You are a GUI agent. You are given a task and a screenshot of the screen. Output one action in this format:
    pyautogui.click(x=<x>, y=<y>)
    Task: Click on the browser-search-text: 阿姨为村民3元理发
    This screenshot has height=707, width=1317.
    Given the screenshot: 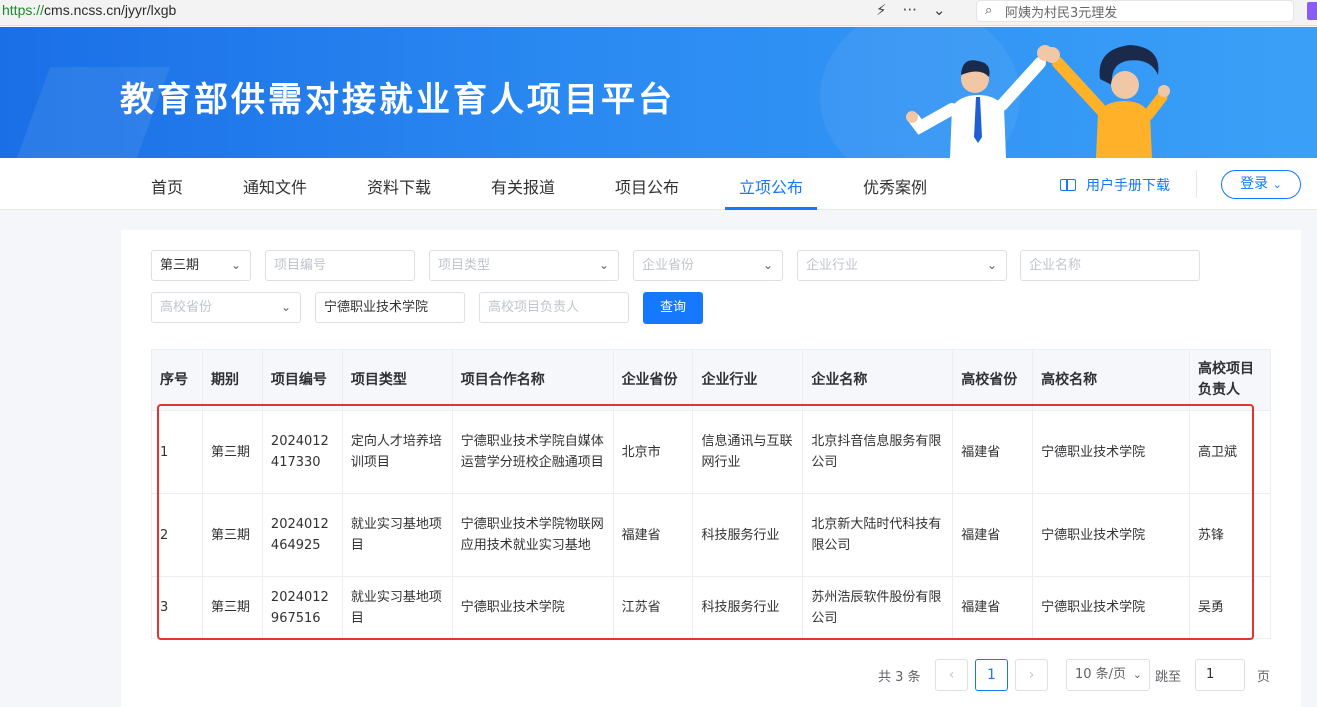 What is the action you would take?
    pyautogui.click(x=1061, y=13)
    